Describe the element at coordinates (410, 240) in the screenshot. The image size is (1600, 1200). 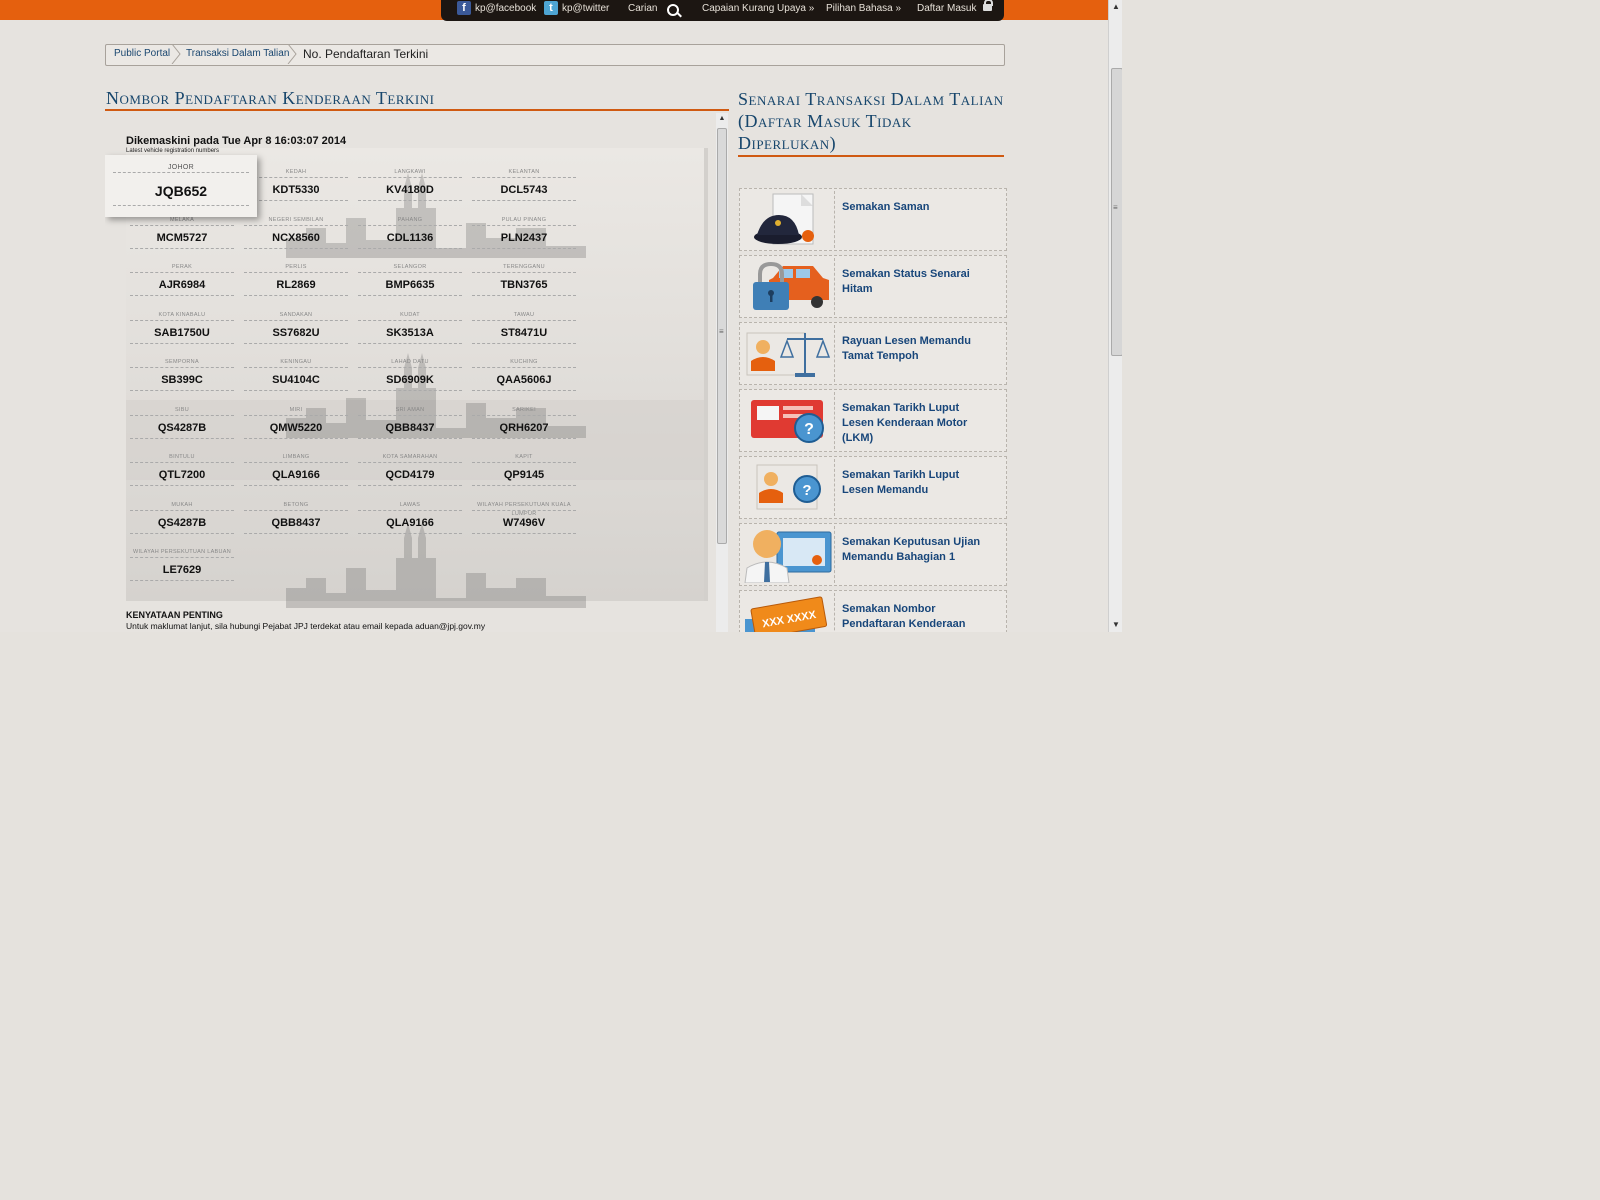
I see `plate-number: CDL1136` at that location.